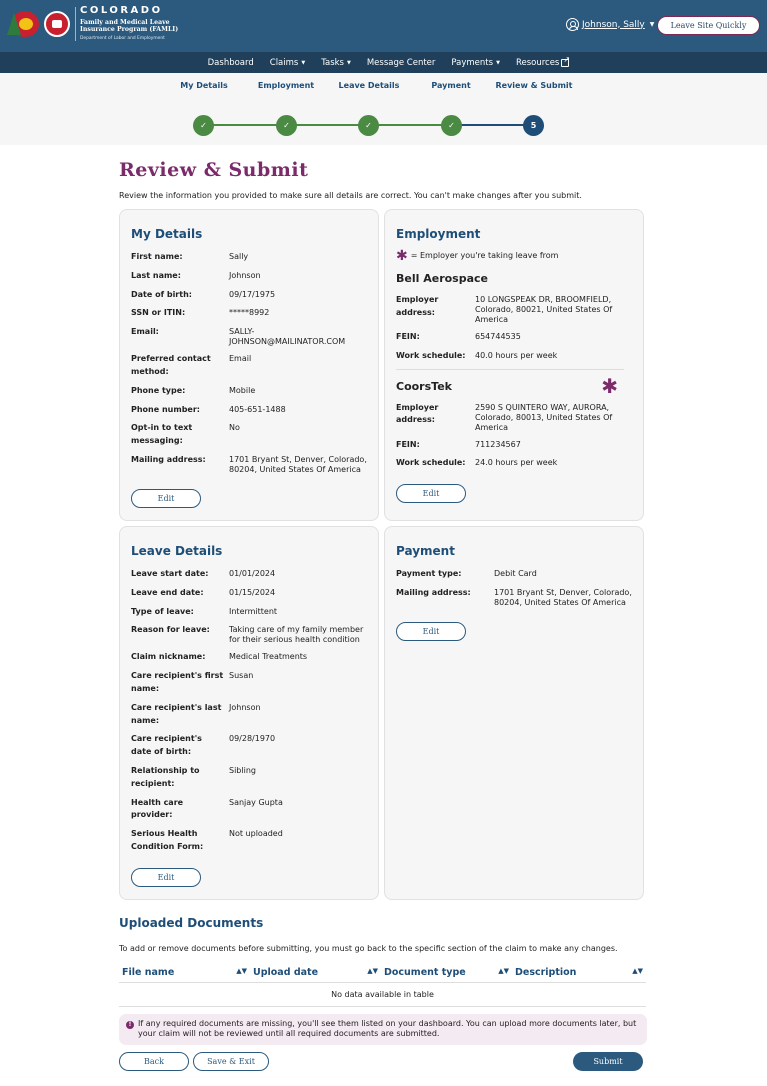 The height and width of the screenshot is (1086, 767). I want to click on page-title: Review & Submit, so click(214, 170).